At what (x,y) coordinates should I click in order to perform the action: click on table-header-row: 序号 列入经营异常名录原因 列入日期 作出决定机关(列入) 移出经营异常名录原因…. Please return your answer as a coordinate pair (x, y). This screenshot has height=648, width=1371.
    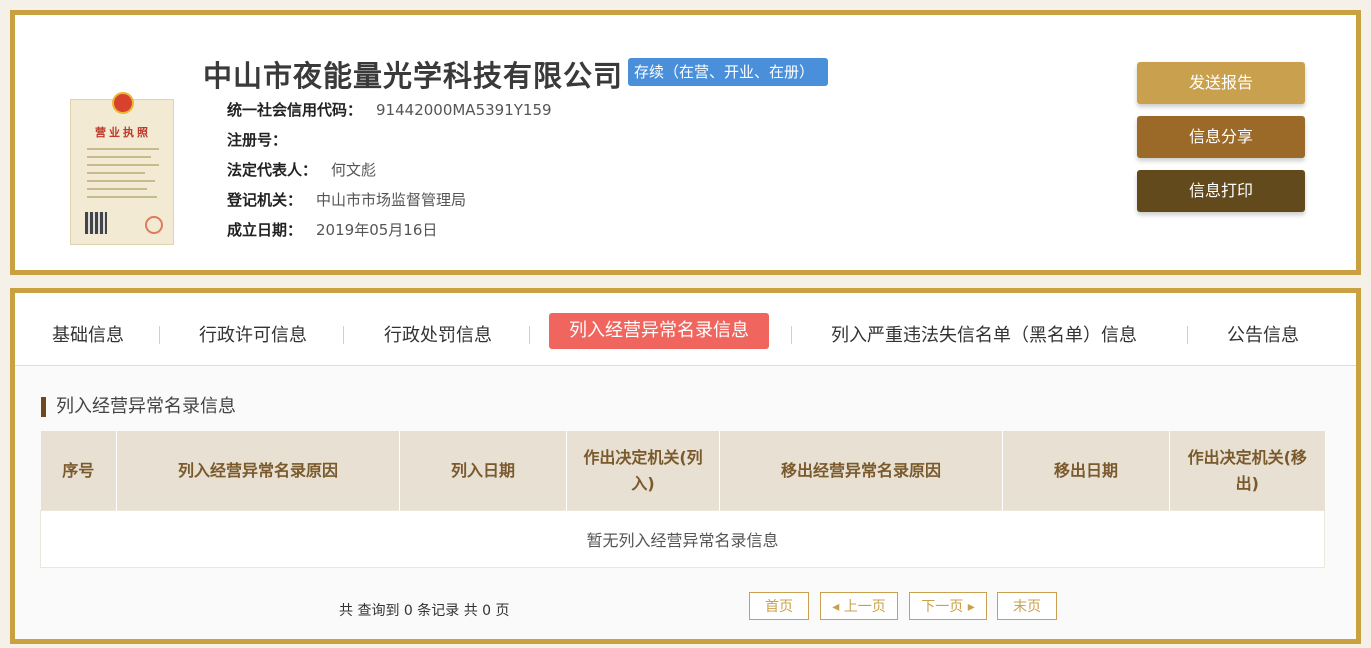
    Looking at the image, I should click on (682, 471).